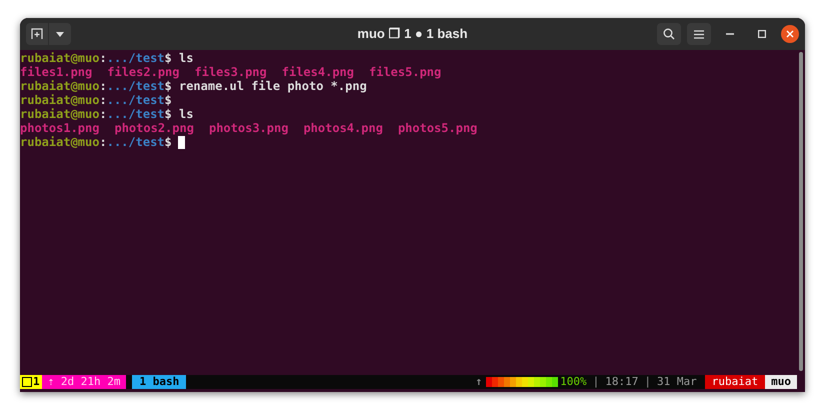 The width and height of the screenshot is (825, 412). Describe the element at coordinates (343, 128) in the screenshot. I see `file-name: photos4.png` at that location.